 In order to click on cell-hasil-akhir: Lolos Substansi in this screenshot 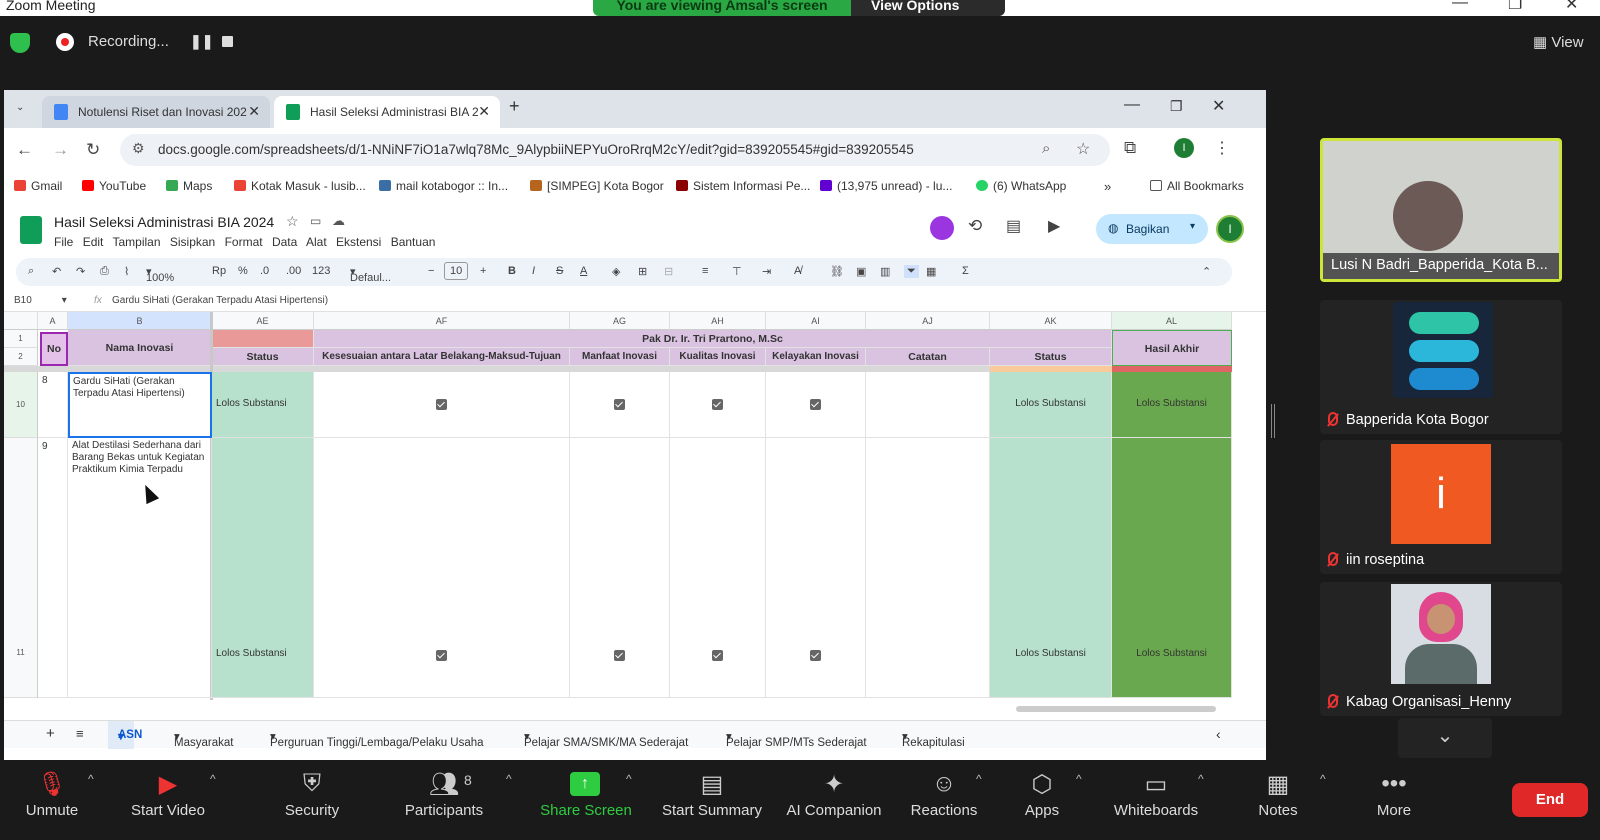, I will do `click(1172, 405)`.